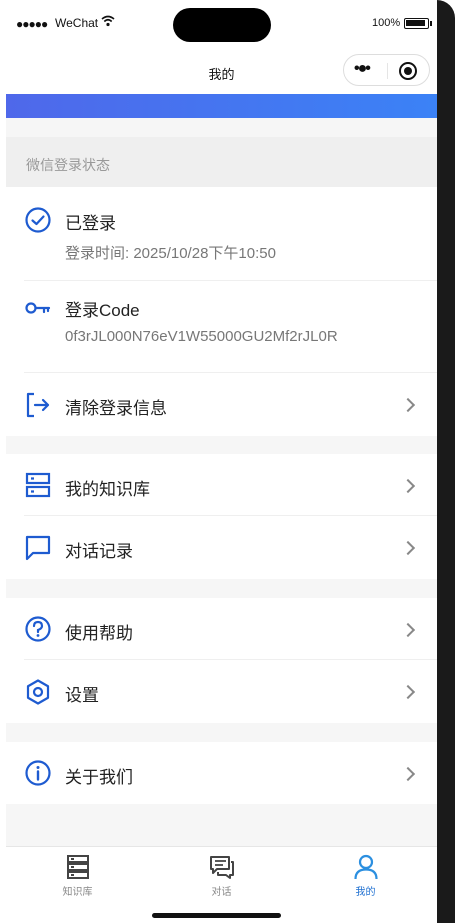 This screenshot has width=455, height=923. I want to click on menu-item-label: 设置, so click(82, 695).